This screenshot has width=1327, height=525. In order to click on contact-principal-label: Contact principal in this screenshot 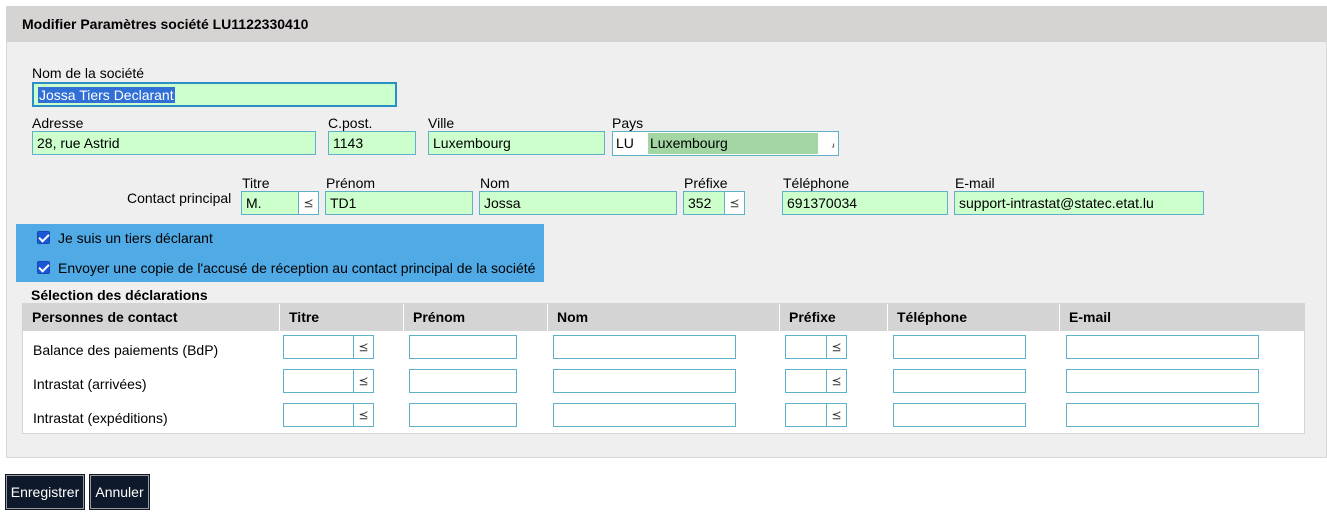, I will do `click(179, 198)`.